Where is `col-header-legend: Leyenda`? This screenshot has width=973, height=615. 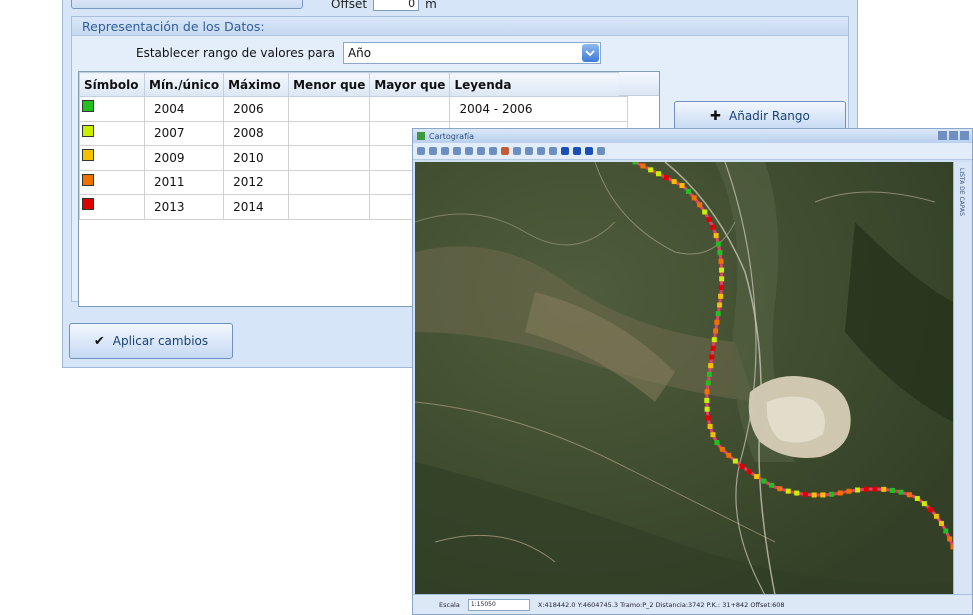
col-header-legend: Leyenda is located at coordinates (539, 84).